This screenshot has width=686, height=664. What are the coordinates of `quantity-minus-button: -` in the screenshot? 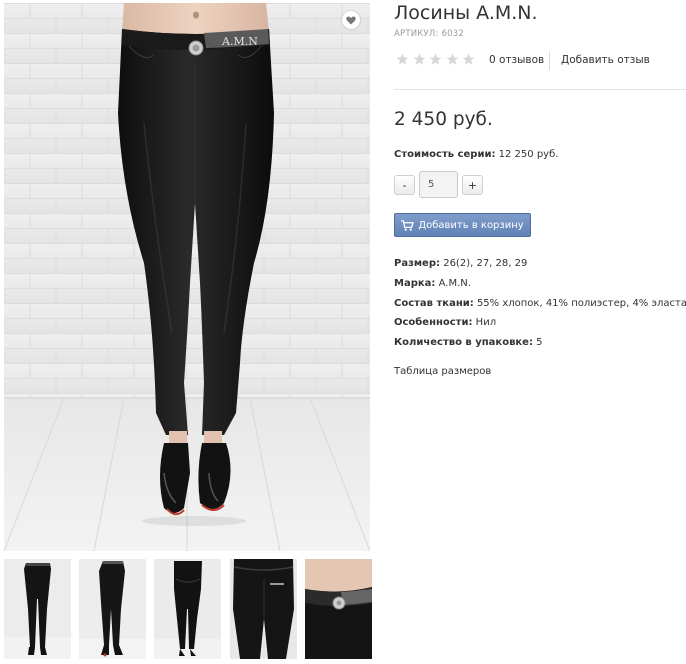 It's located at (404, 185).